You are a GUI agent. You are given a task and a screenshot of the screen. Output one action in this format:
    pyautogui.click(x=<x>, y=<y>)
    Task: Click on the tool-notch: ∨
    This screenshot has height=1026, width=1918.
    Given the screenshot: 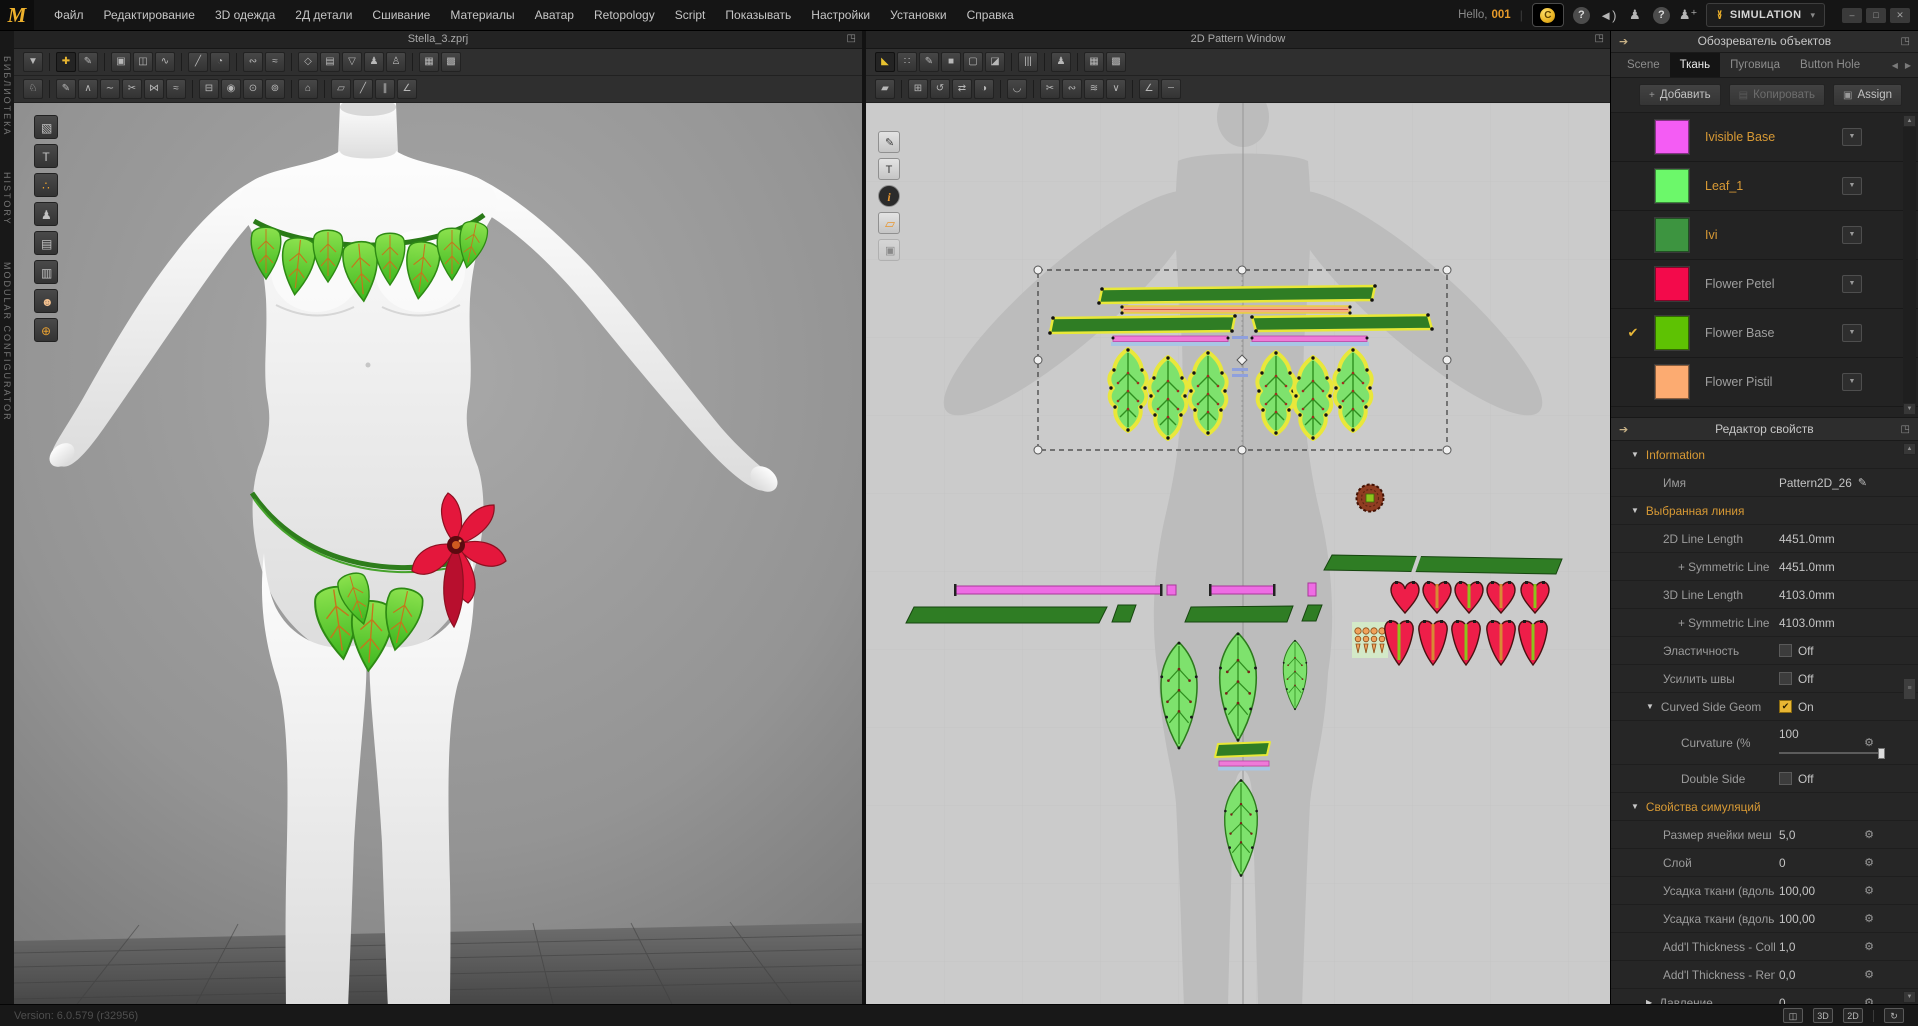 What is the action you would take?
    pyautogui.click(x=1116, y=89)
    